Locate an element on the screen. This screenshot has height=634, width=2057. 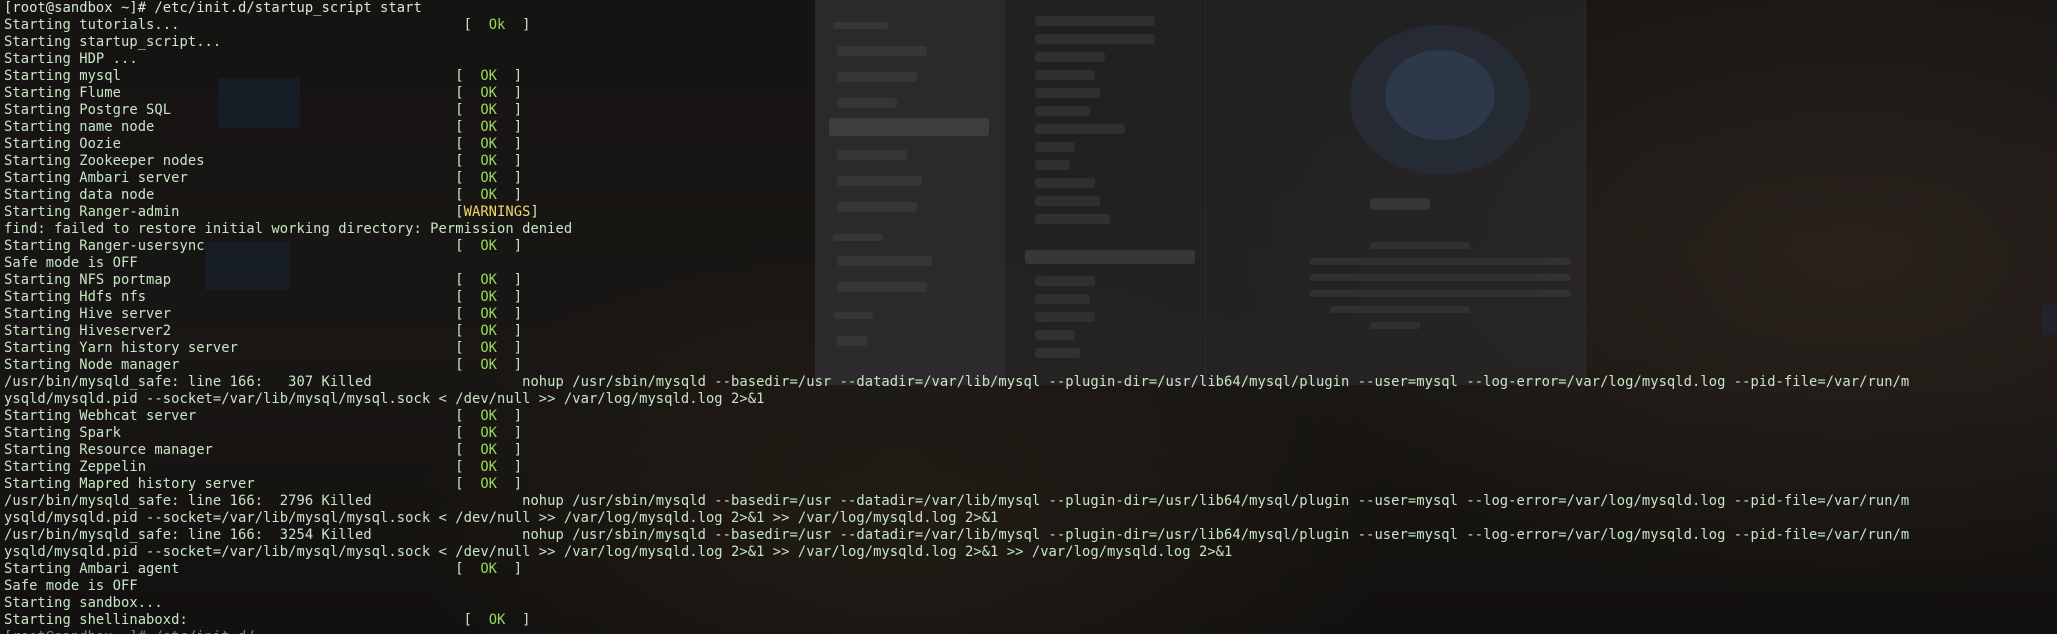
terminal-line: Starting Resource manager [ OK ] is located at coordinates (1030, 450).